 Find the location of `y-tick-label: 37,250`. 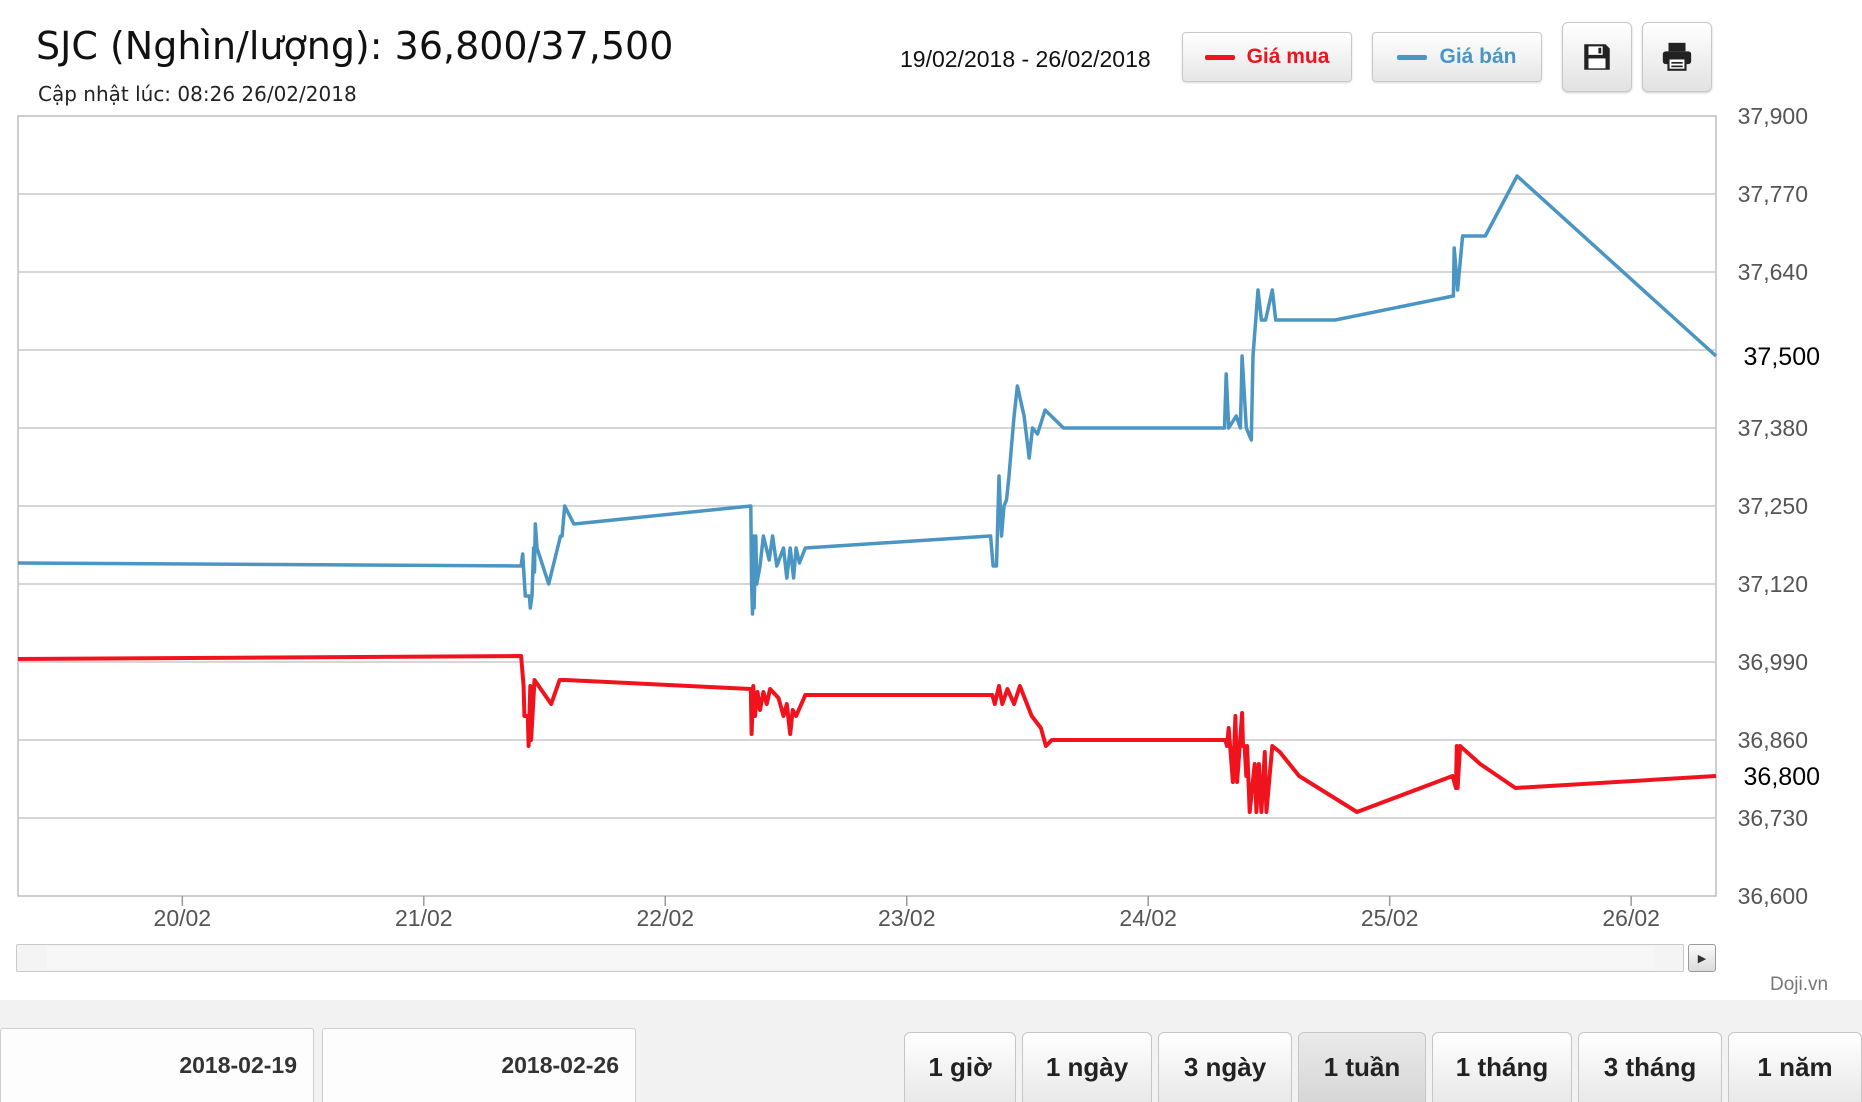

y-tick-label: 37,250 is located at coordinates (1773, 506).